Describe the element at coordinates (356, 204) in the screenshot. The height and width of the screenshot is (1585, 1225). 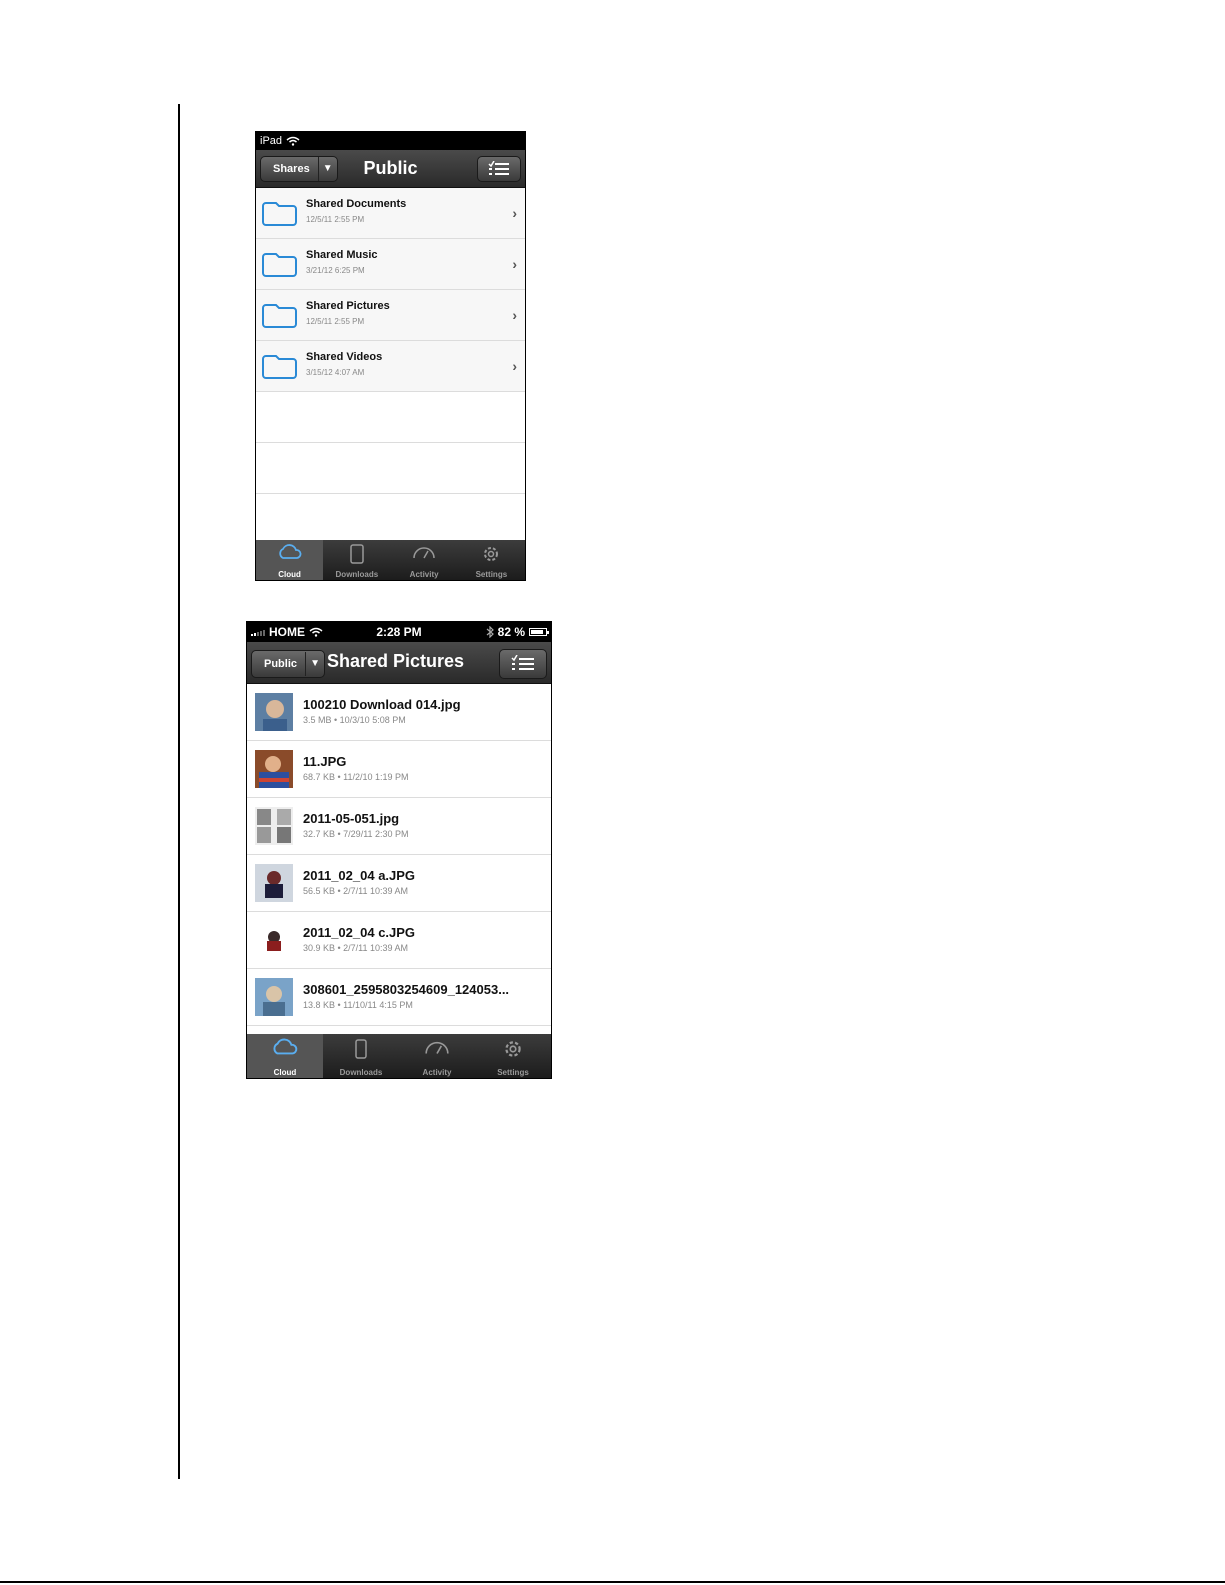
I see `item-title: Shared Documents` at that location.